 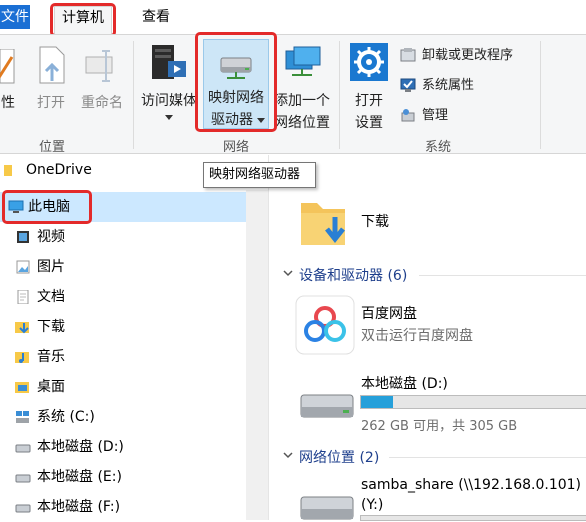 What do you see at coordinates (369, 62) in the screenshot?
I see `gear-icon` at bounding box center [369, 62].